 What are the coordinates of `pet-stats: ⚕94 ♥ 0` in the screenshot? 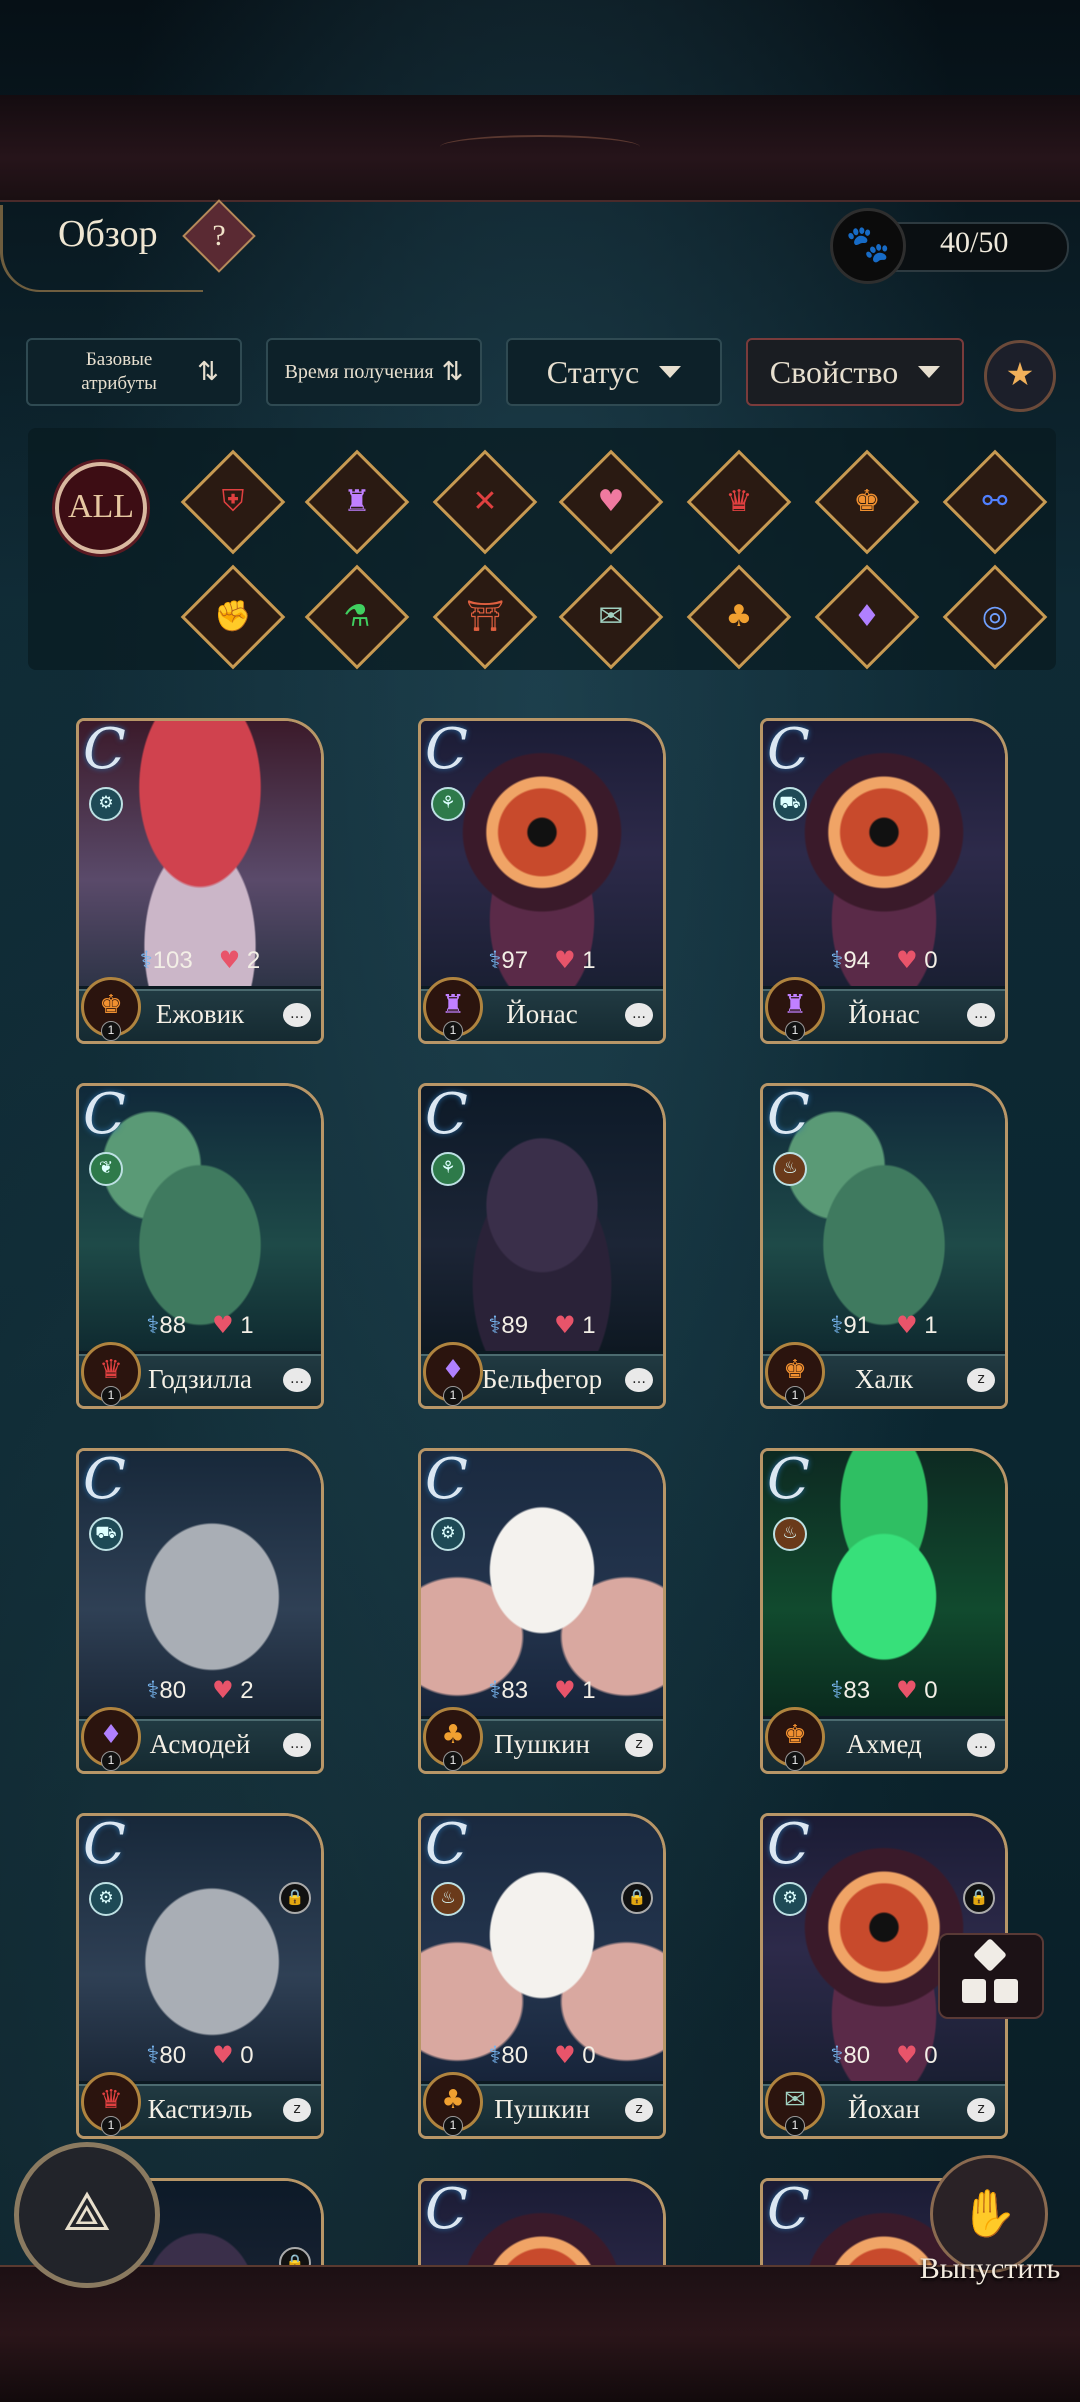 It's located at (884, 960).